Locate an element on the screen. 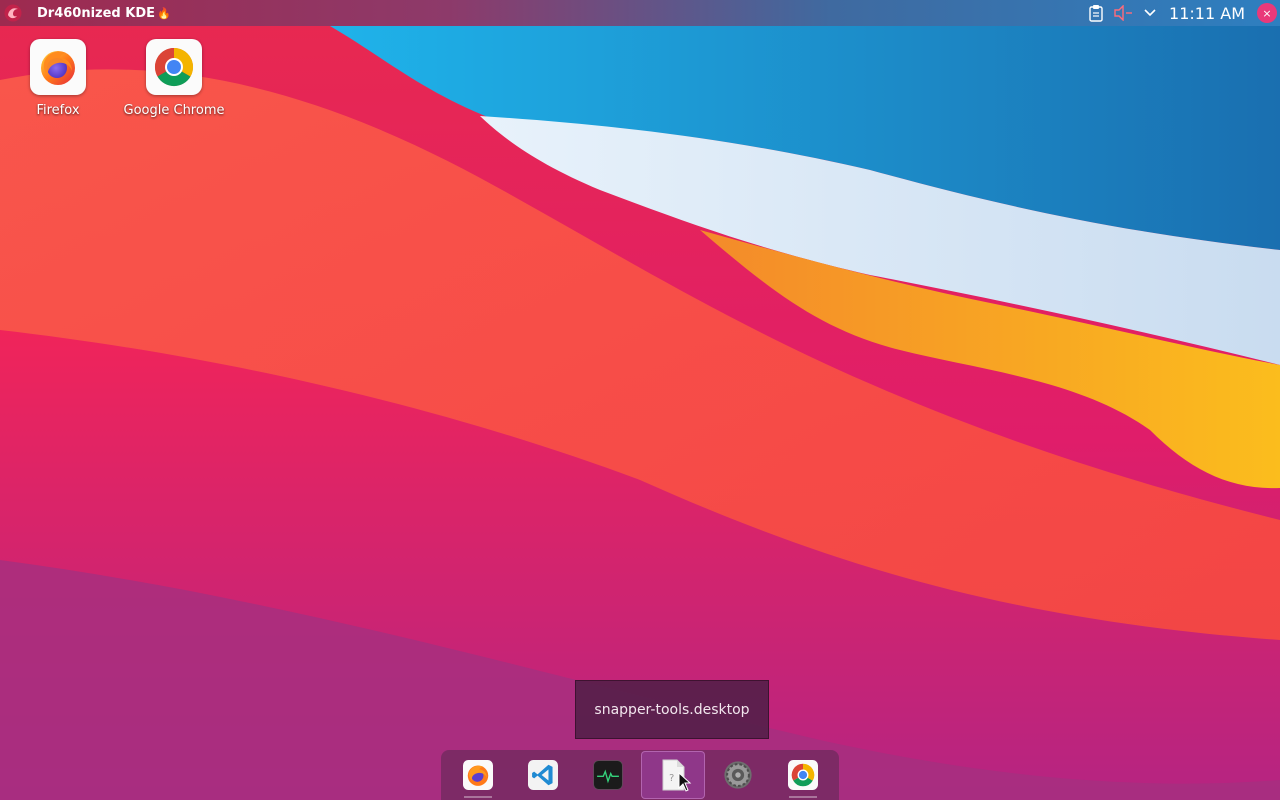 This screenshot has width=1280, height=800. close-icon: × is located at coordinates (1267, 13).